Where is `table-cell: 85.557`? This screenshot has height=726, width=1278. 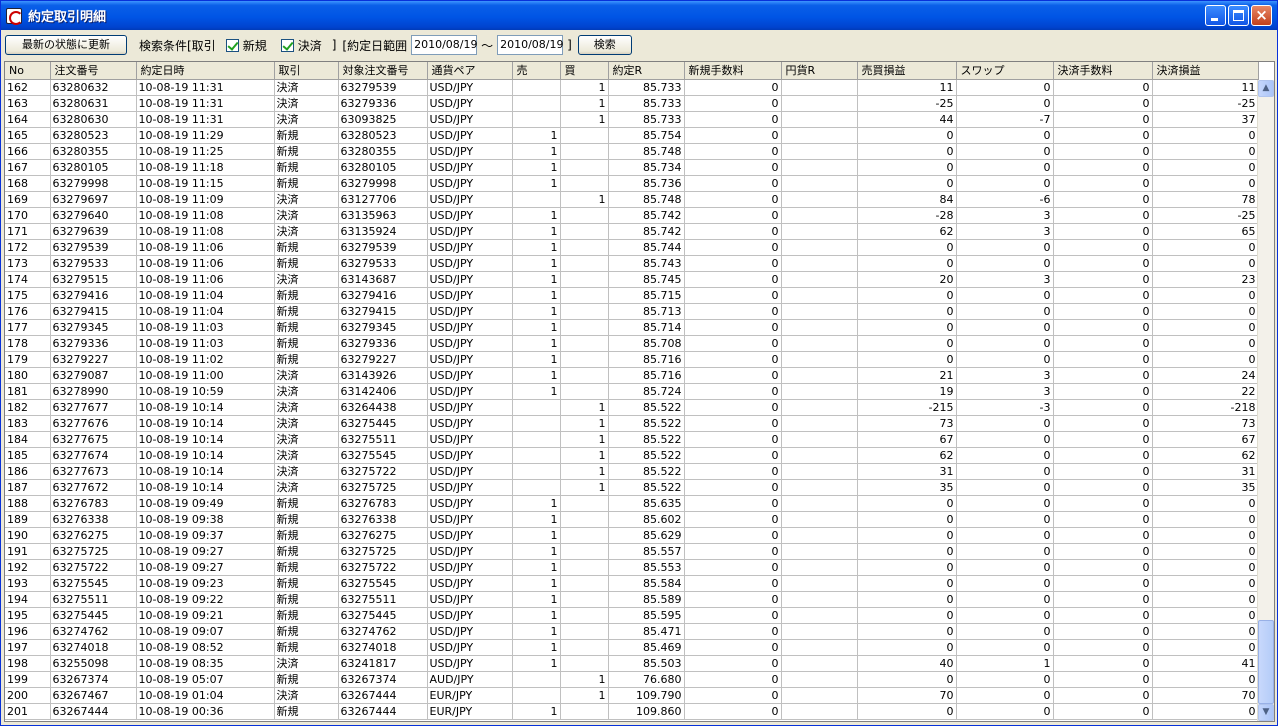 table-cell: 85.557 is located at coordinates (646, 551).